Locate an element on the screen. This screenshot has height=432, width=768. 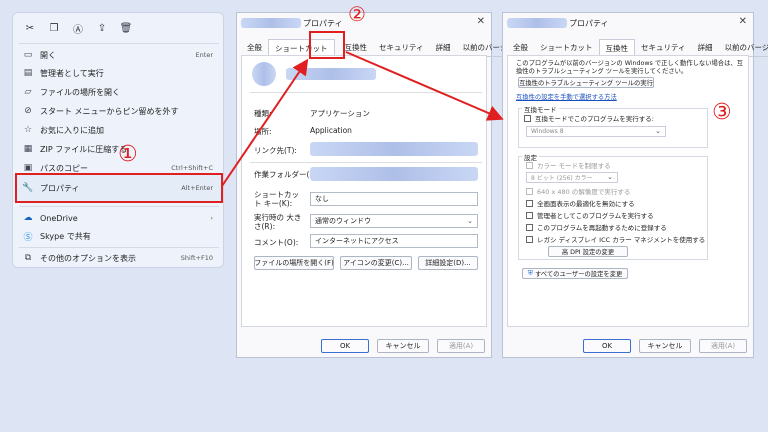
annotation-arrows is located at coordinates (362, 119).